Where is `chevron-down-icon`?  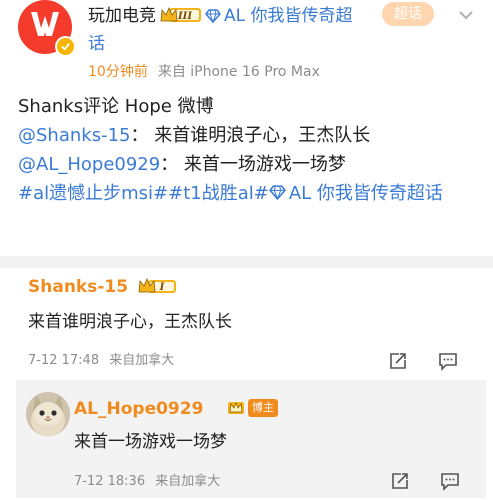
chevron-down-icon is located at coordinates (466, 15).